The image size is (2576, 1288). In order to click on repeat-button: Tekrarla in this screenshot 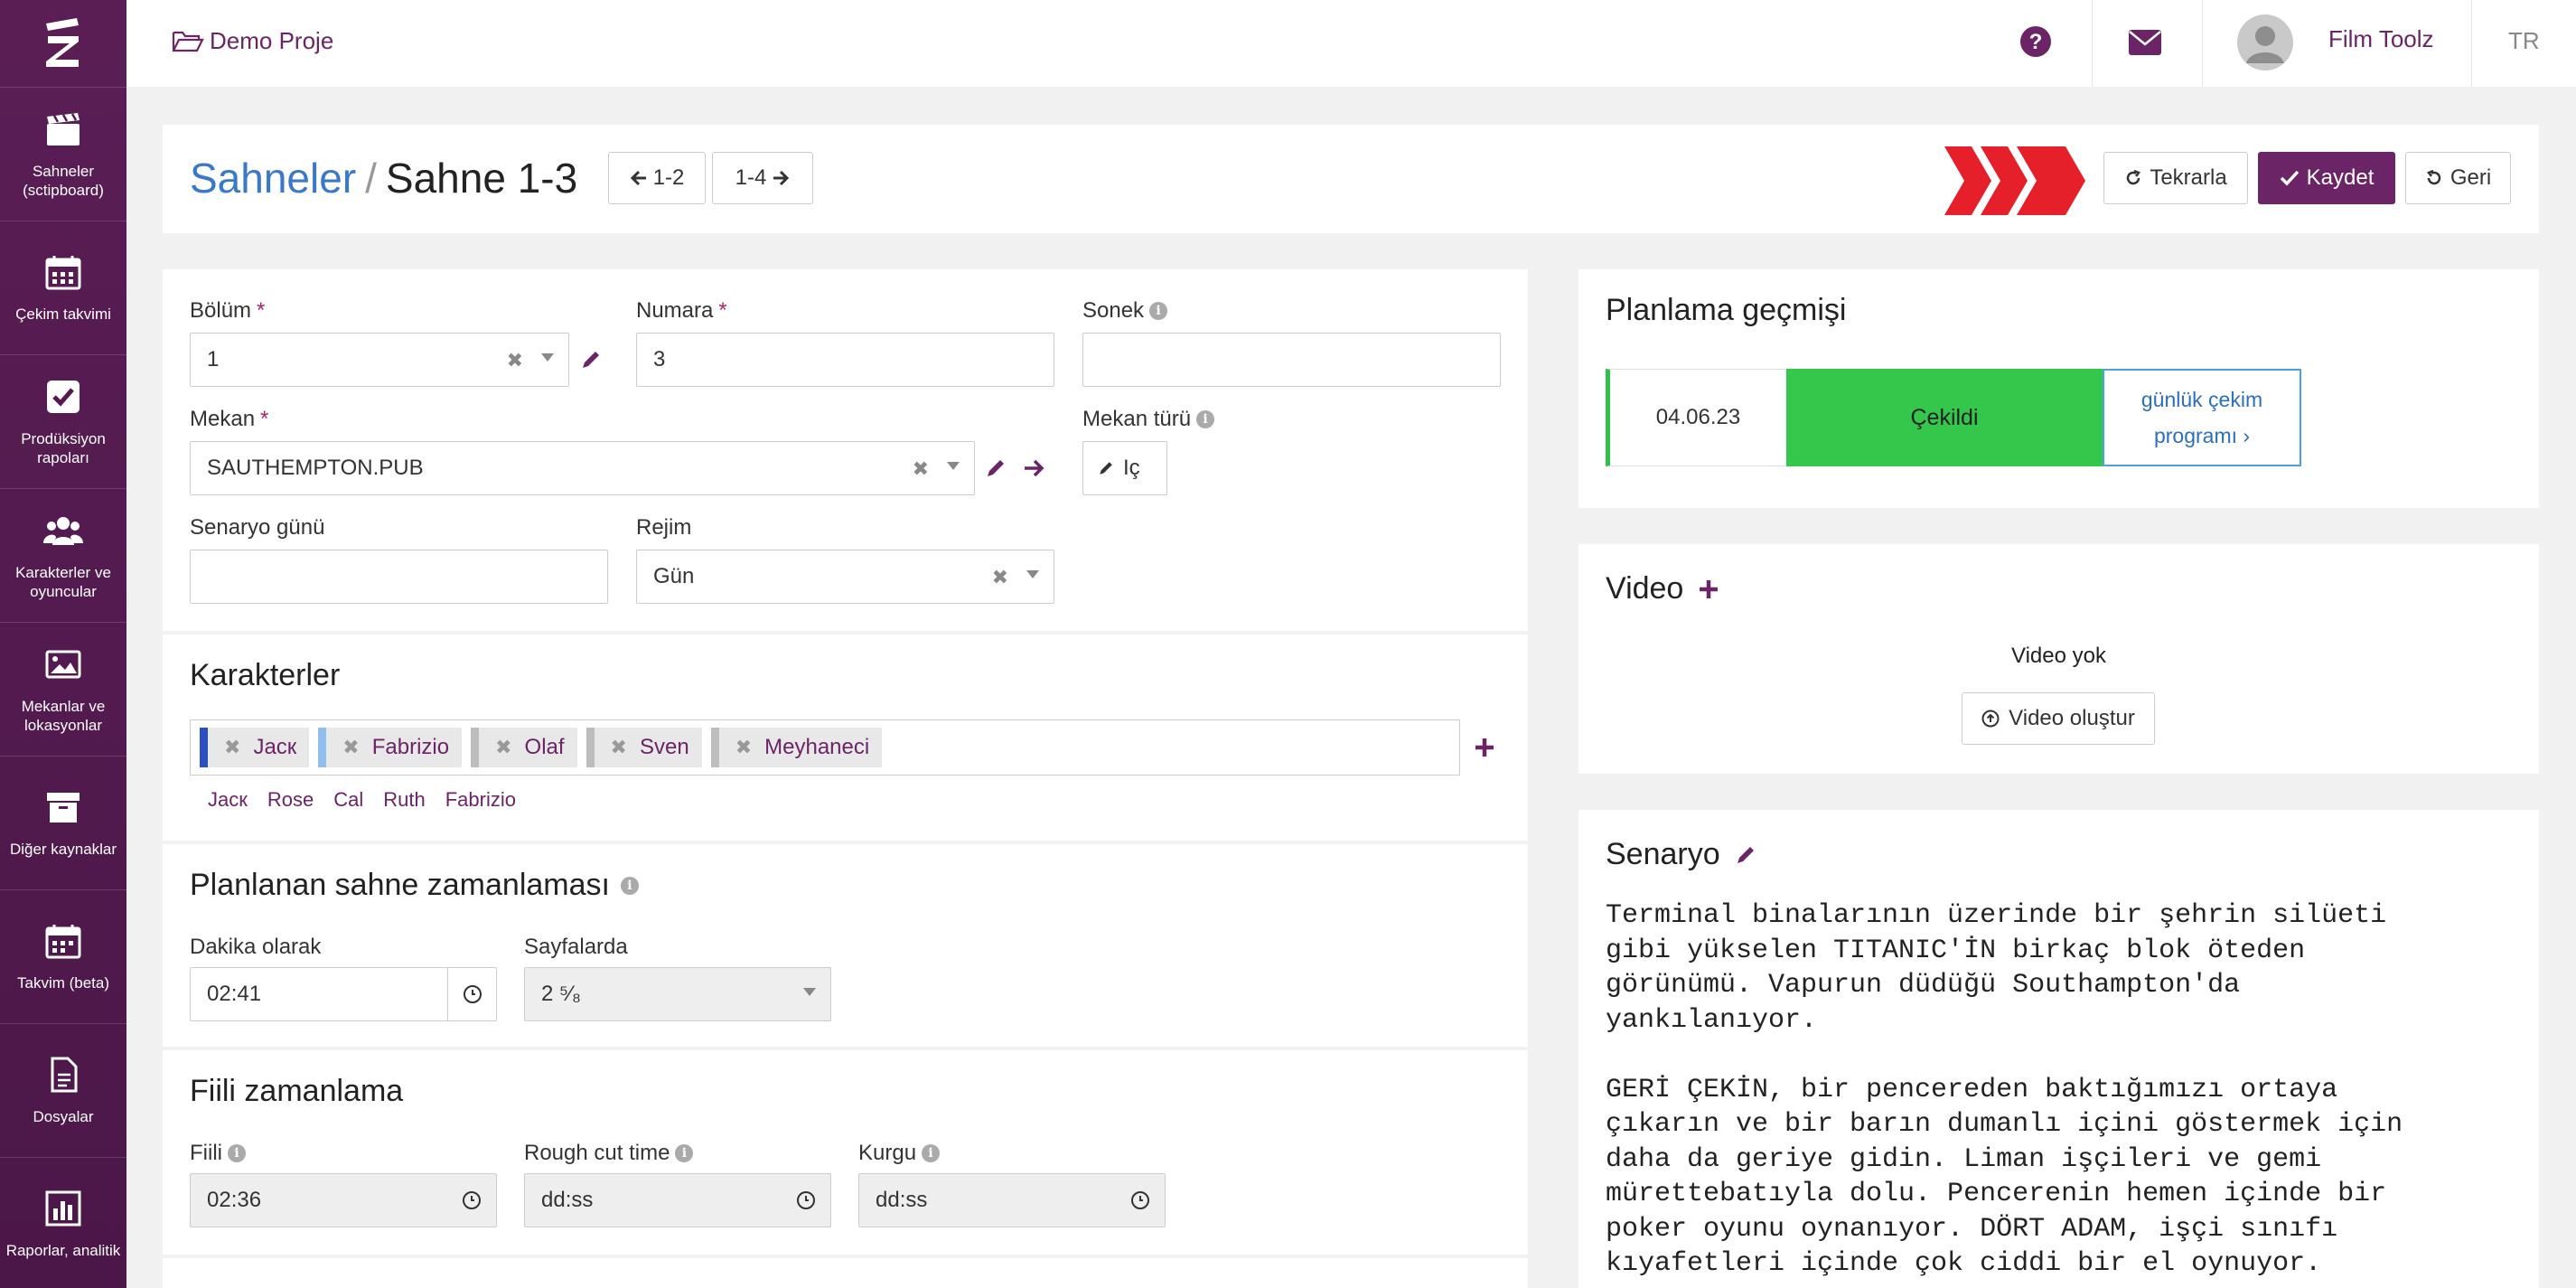, I will do `click(2175, 178)`.